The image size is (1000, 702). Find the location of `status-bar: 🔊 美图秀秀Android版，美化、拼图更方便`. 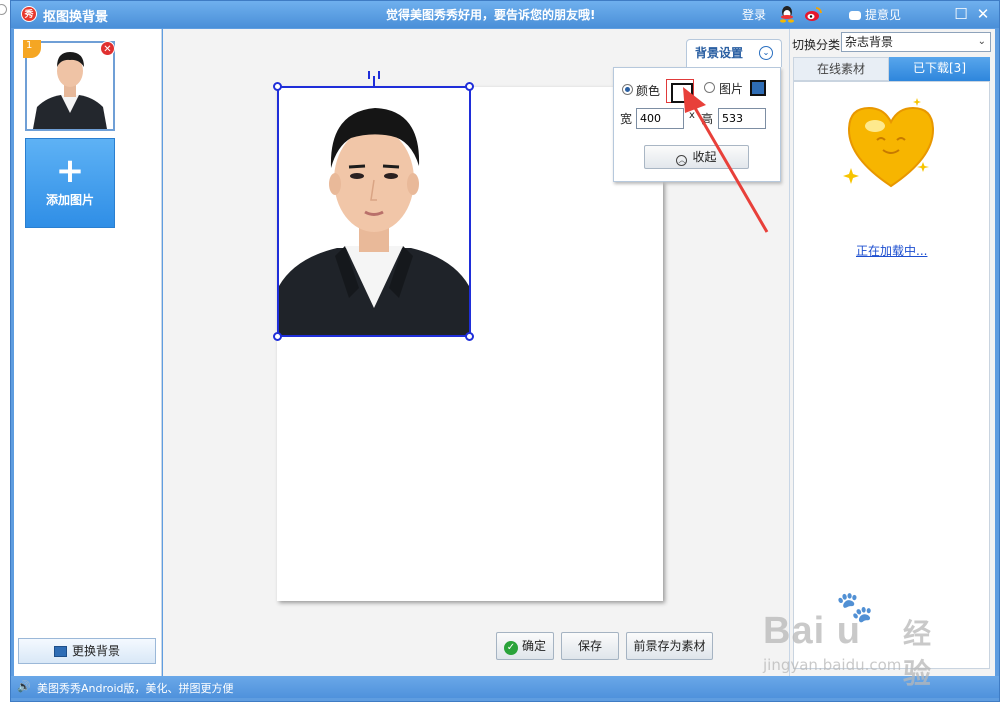

status-bar: 🔊 美图秀秀Android版，美化、拼图更方便 is located at coordinates (505, 687).